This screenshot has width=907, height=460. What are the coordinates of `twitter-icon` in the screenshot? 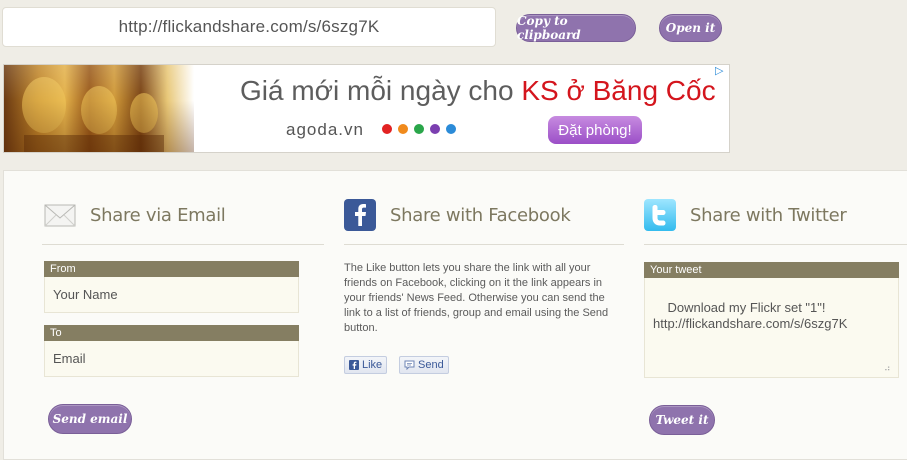 It's located at (660, 215).